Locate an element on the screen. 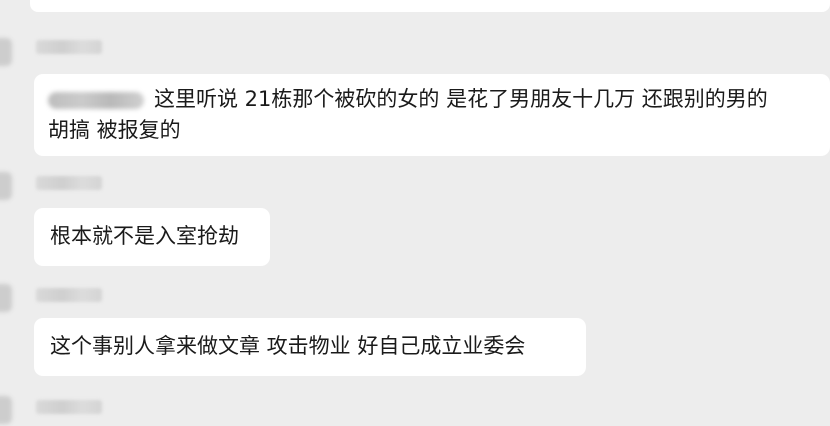  message-text-line: 胡搞 被报复的 is located at coordinates (114, 130).